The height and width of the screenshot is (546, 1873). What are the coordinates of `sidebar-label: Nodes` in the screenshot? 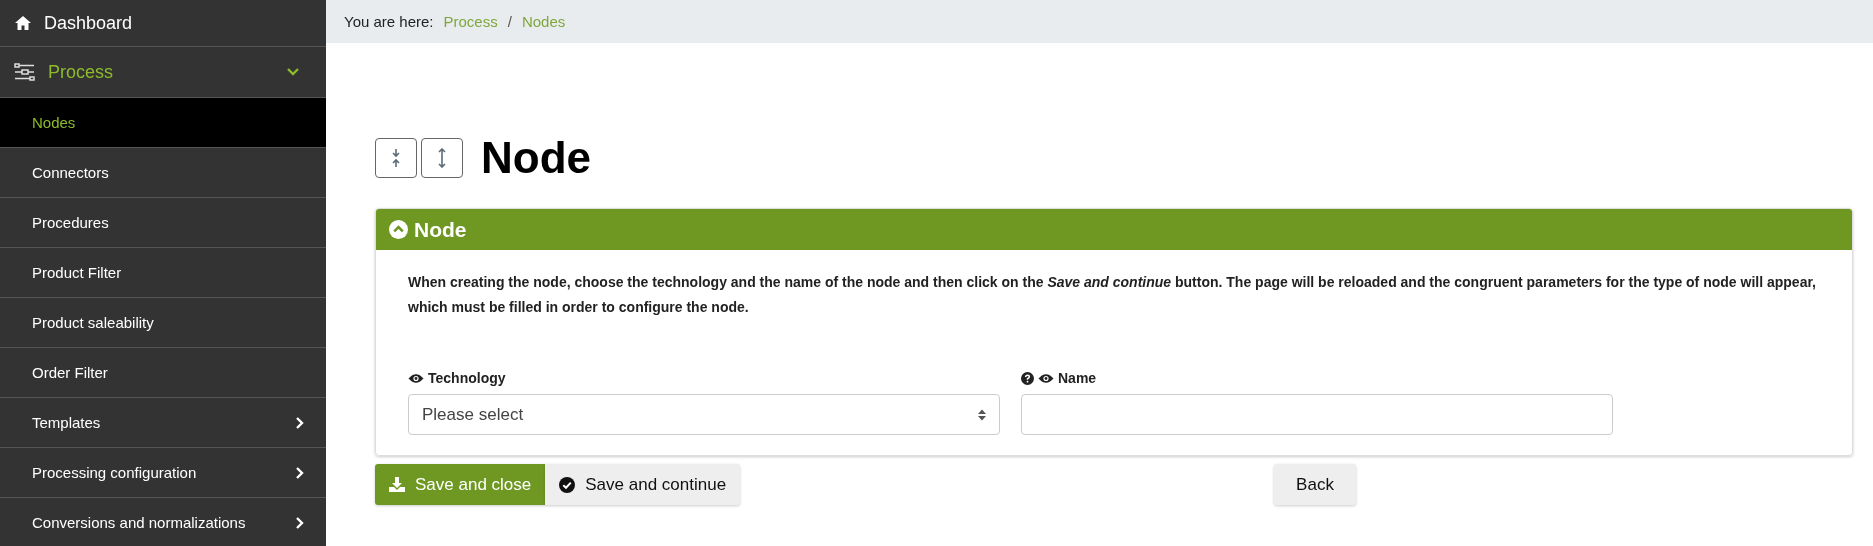 It's located at (54, 122).